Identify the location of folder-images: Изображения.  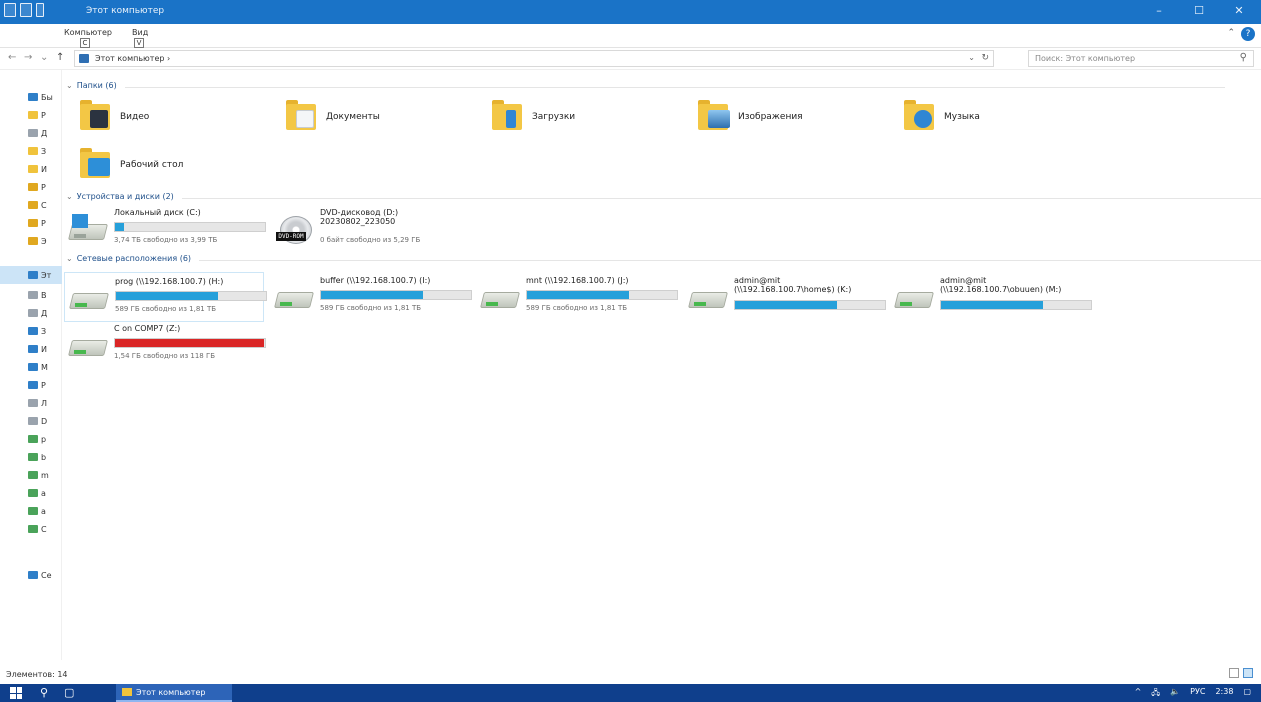
(788, 117).